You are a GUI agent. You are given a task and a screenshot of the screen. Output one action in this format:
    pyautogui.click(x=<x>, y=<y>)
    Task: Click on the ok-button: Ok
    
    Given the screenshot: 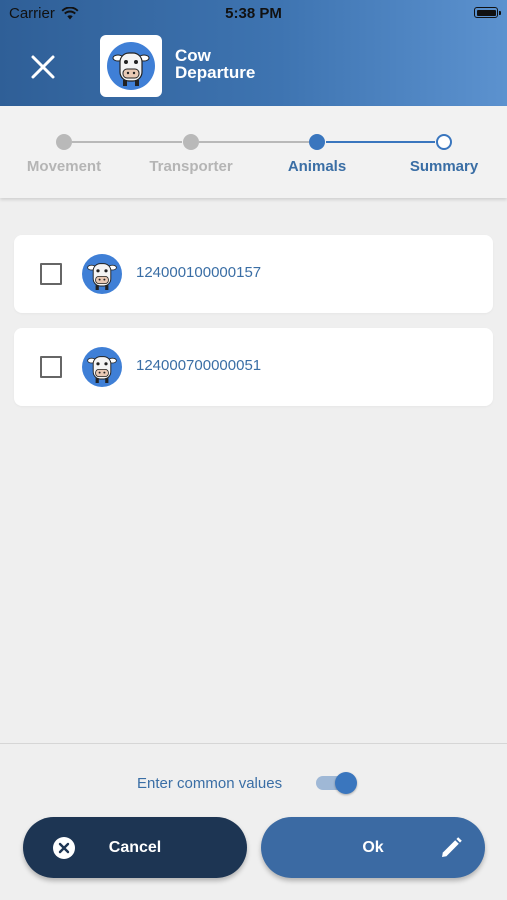 What is the action you would take?
    pyautogui.click(x=373, y=847)
    